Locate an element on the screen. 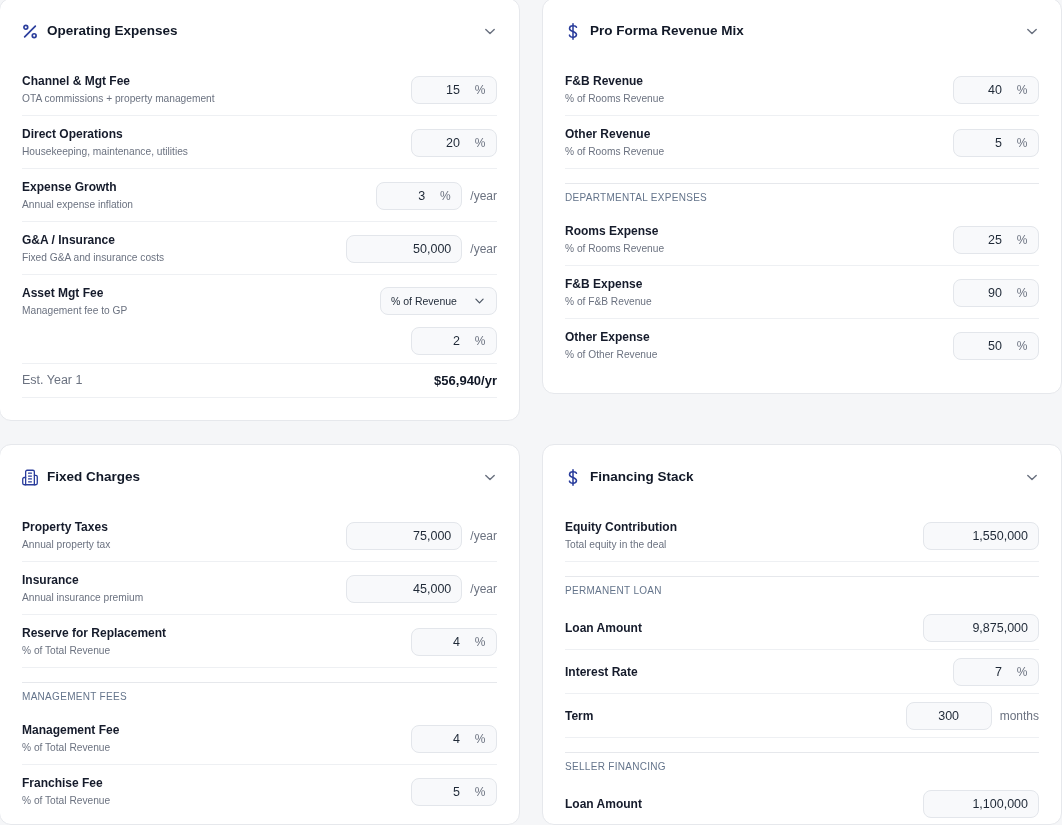 Image resolution: width=1062 pixels, height=825 pixels. section-heading: PERMANENT LOAN is located at coordinates (613, 591).